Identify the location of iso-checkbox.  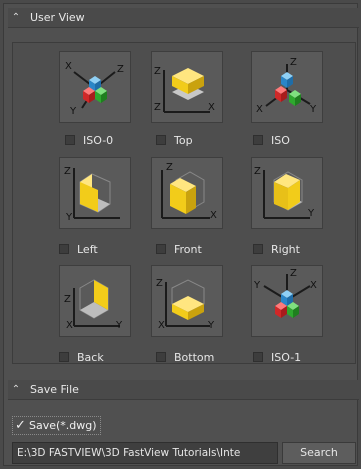
(258, 140).